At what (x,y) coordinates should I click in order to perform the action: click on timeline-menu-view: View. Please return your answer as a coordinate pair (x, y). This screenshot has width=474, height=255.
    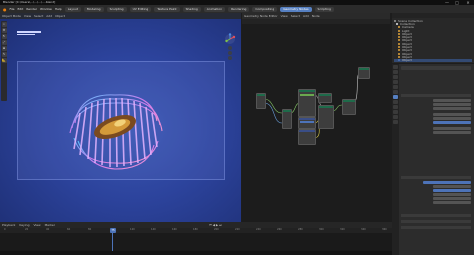
    Looking at the image, I should click on (36, 225).